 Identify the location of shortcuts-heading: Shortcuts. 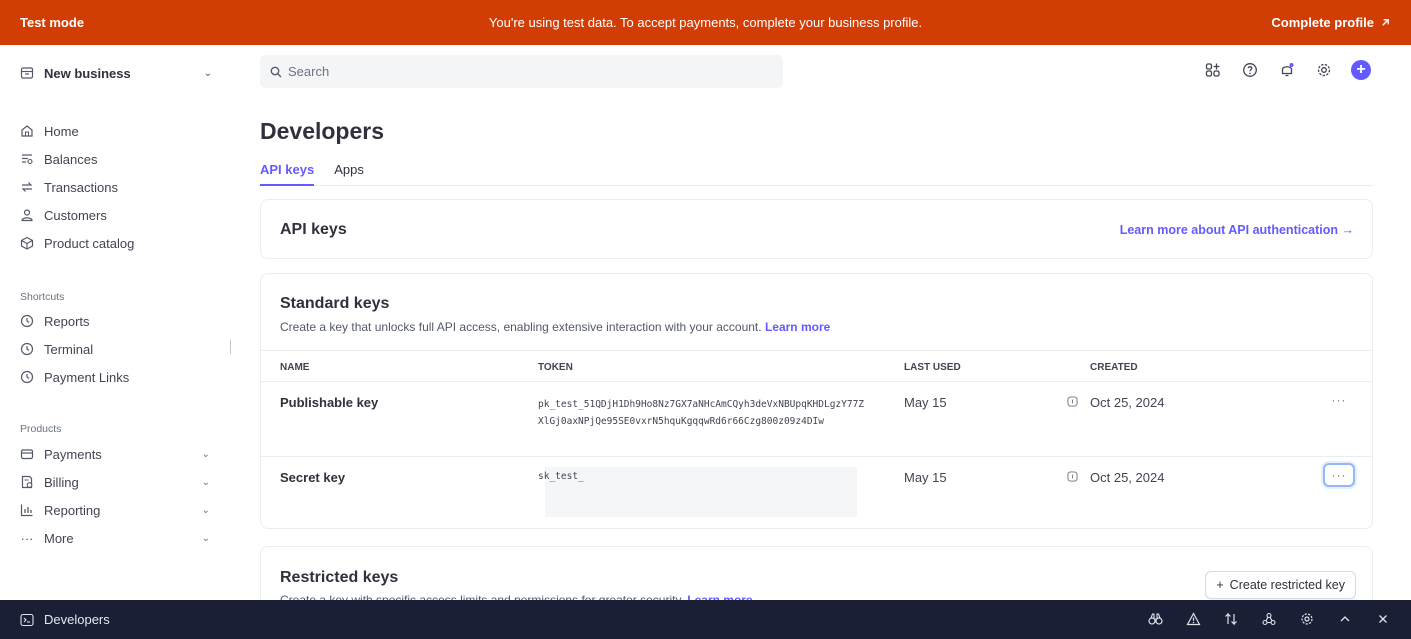
(42, 297).